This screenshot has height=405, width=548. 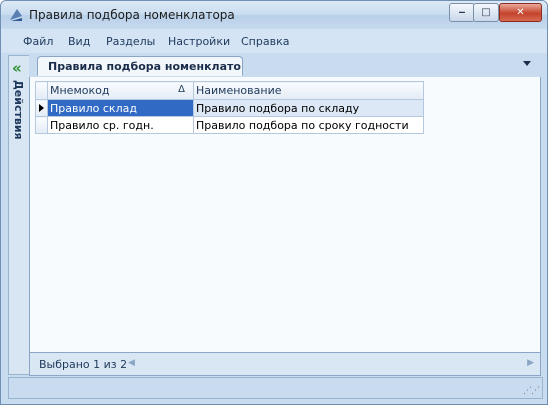 What do you see at coordinates (527, 63) in the screenshot?
I see `tab-dropdown-icon` at bounding box center [527, 63].